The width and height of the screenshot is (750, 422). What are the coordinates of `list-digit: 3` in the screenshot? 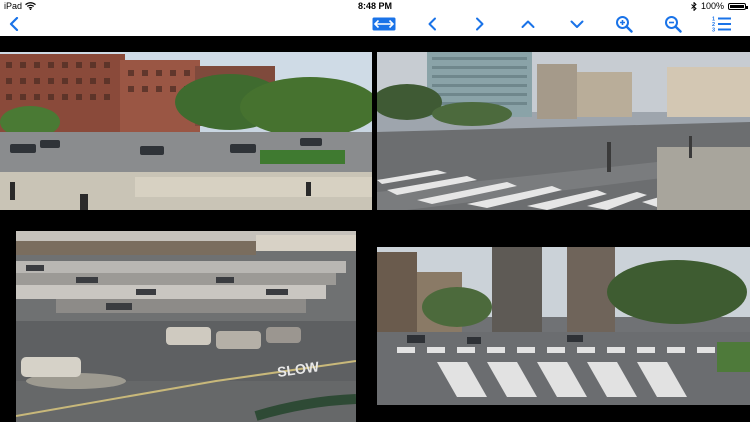 It's located at (713, 31).